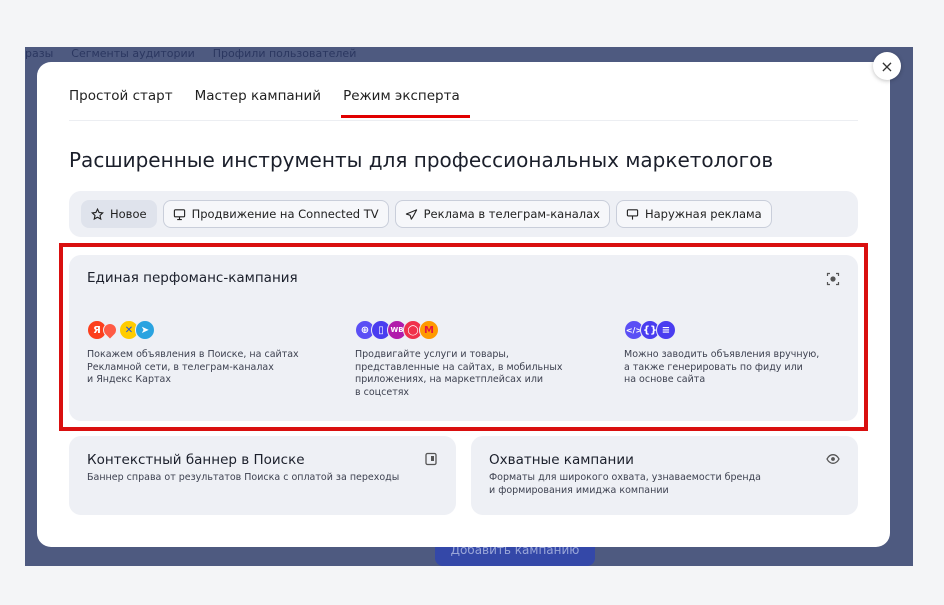 The height and width of the screenshot is (605, 944). Describe the element at coordinates (193, 354) in the screenshot. I see `description-line: Покажем объявления в Поиске, на сайтах` at that location.